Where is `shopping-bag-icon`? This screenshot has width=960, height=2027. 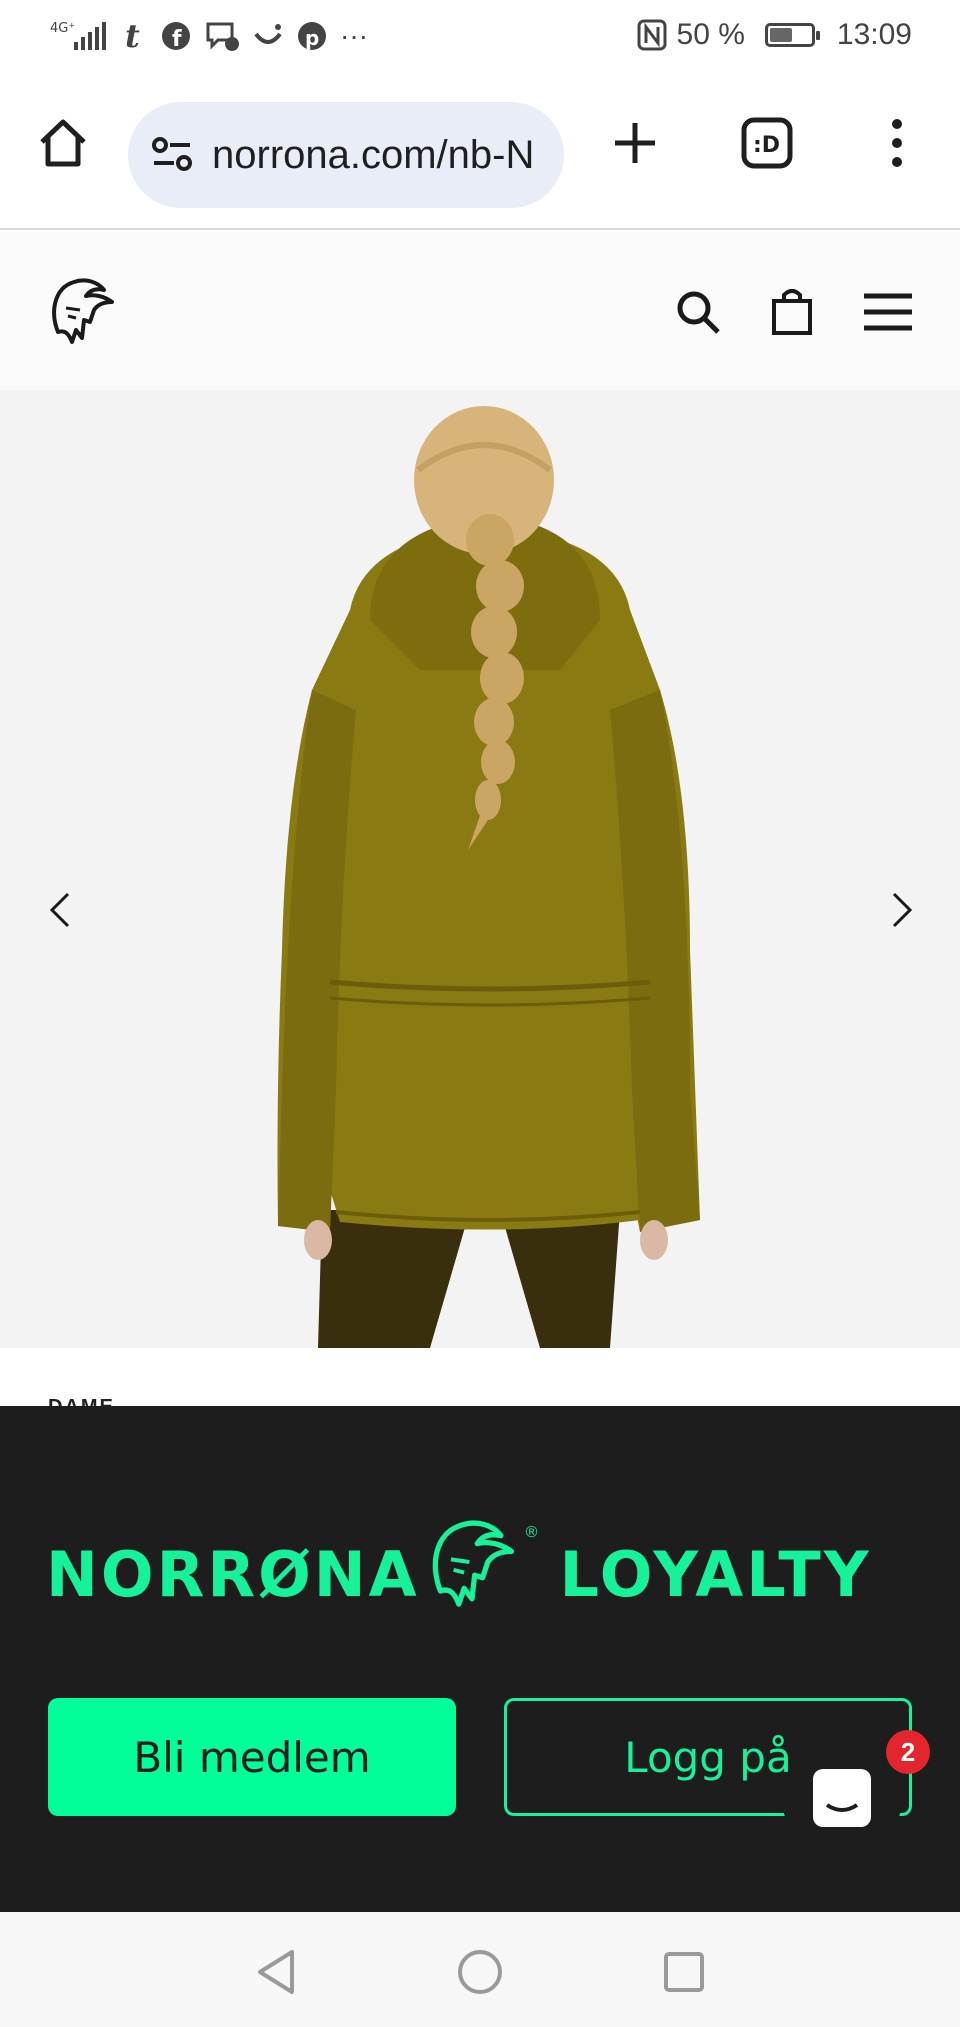
shopping-bag-icon is located at coordinates (792, 312).